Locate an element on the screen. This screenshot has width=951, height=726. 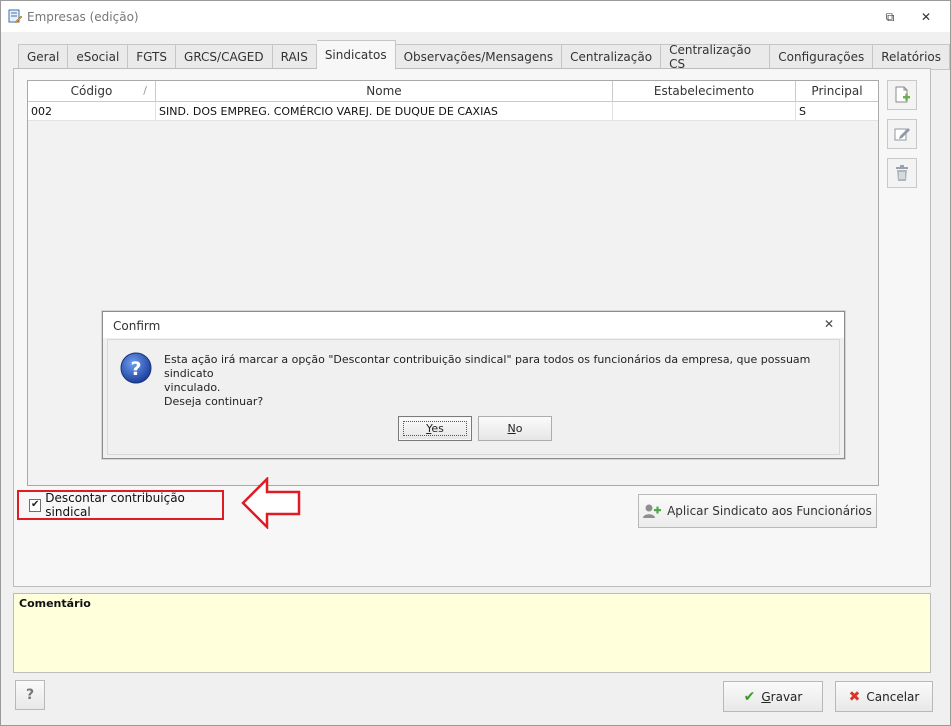
add-user-icon is located at coordinates (652, 511).